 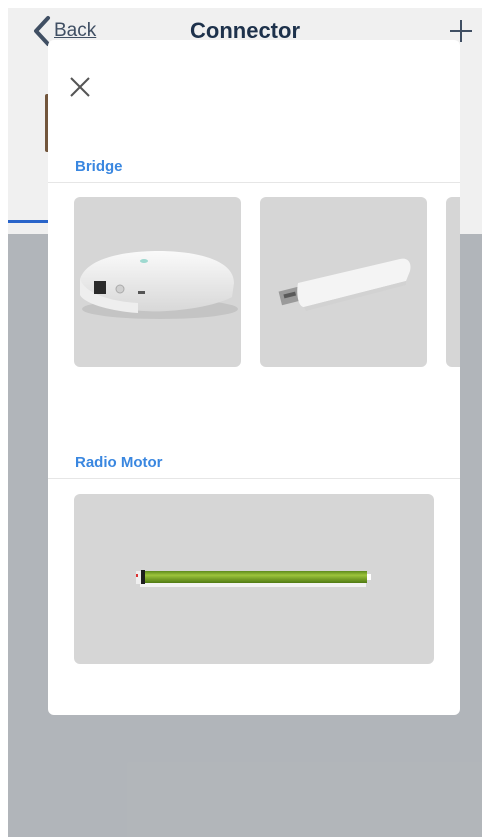 What do you see at coordinates (80, 87) in the screenshot?
I see `close-icon` at bounding box center [80, 87].